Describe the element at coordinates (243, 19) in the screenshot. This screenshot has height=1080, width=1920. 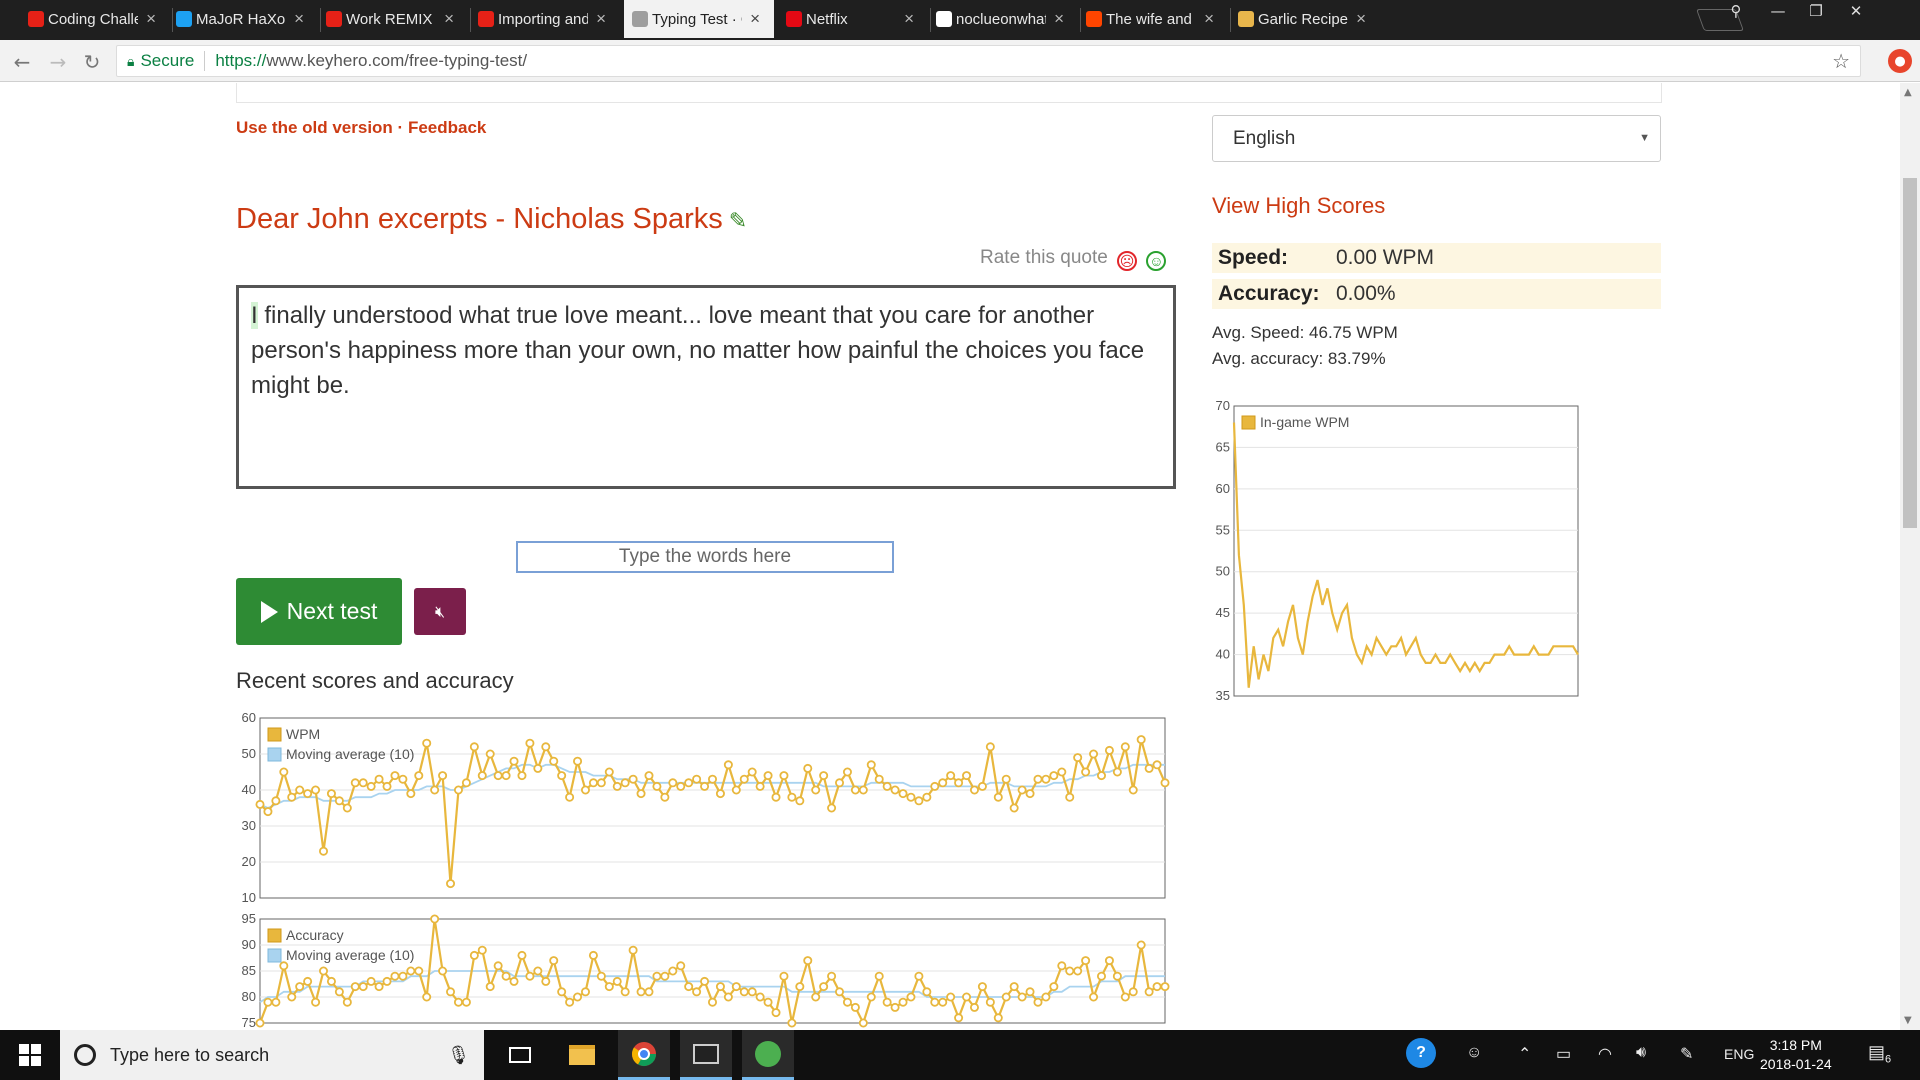
I see `browser-tab: MaJoR HaXoR (@ ×` at that location.